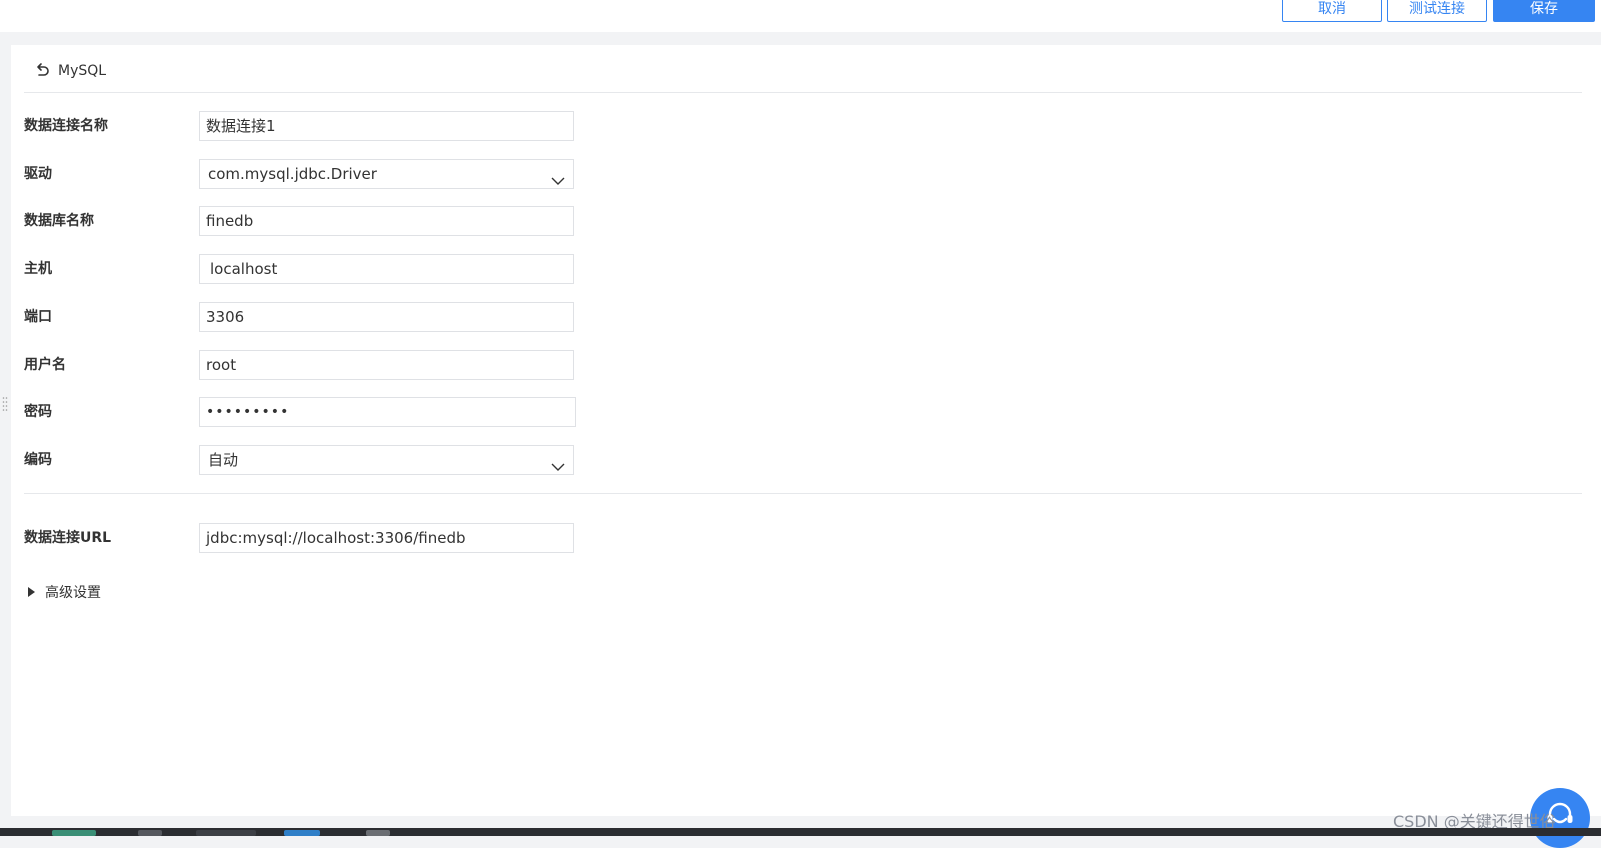 This screenshot has width=1601, height=848. Describe the element at coordinates (386, 317) in the screenshot. I see `port-input: 3306` at that location.